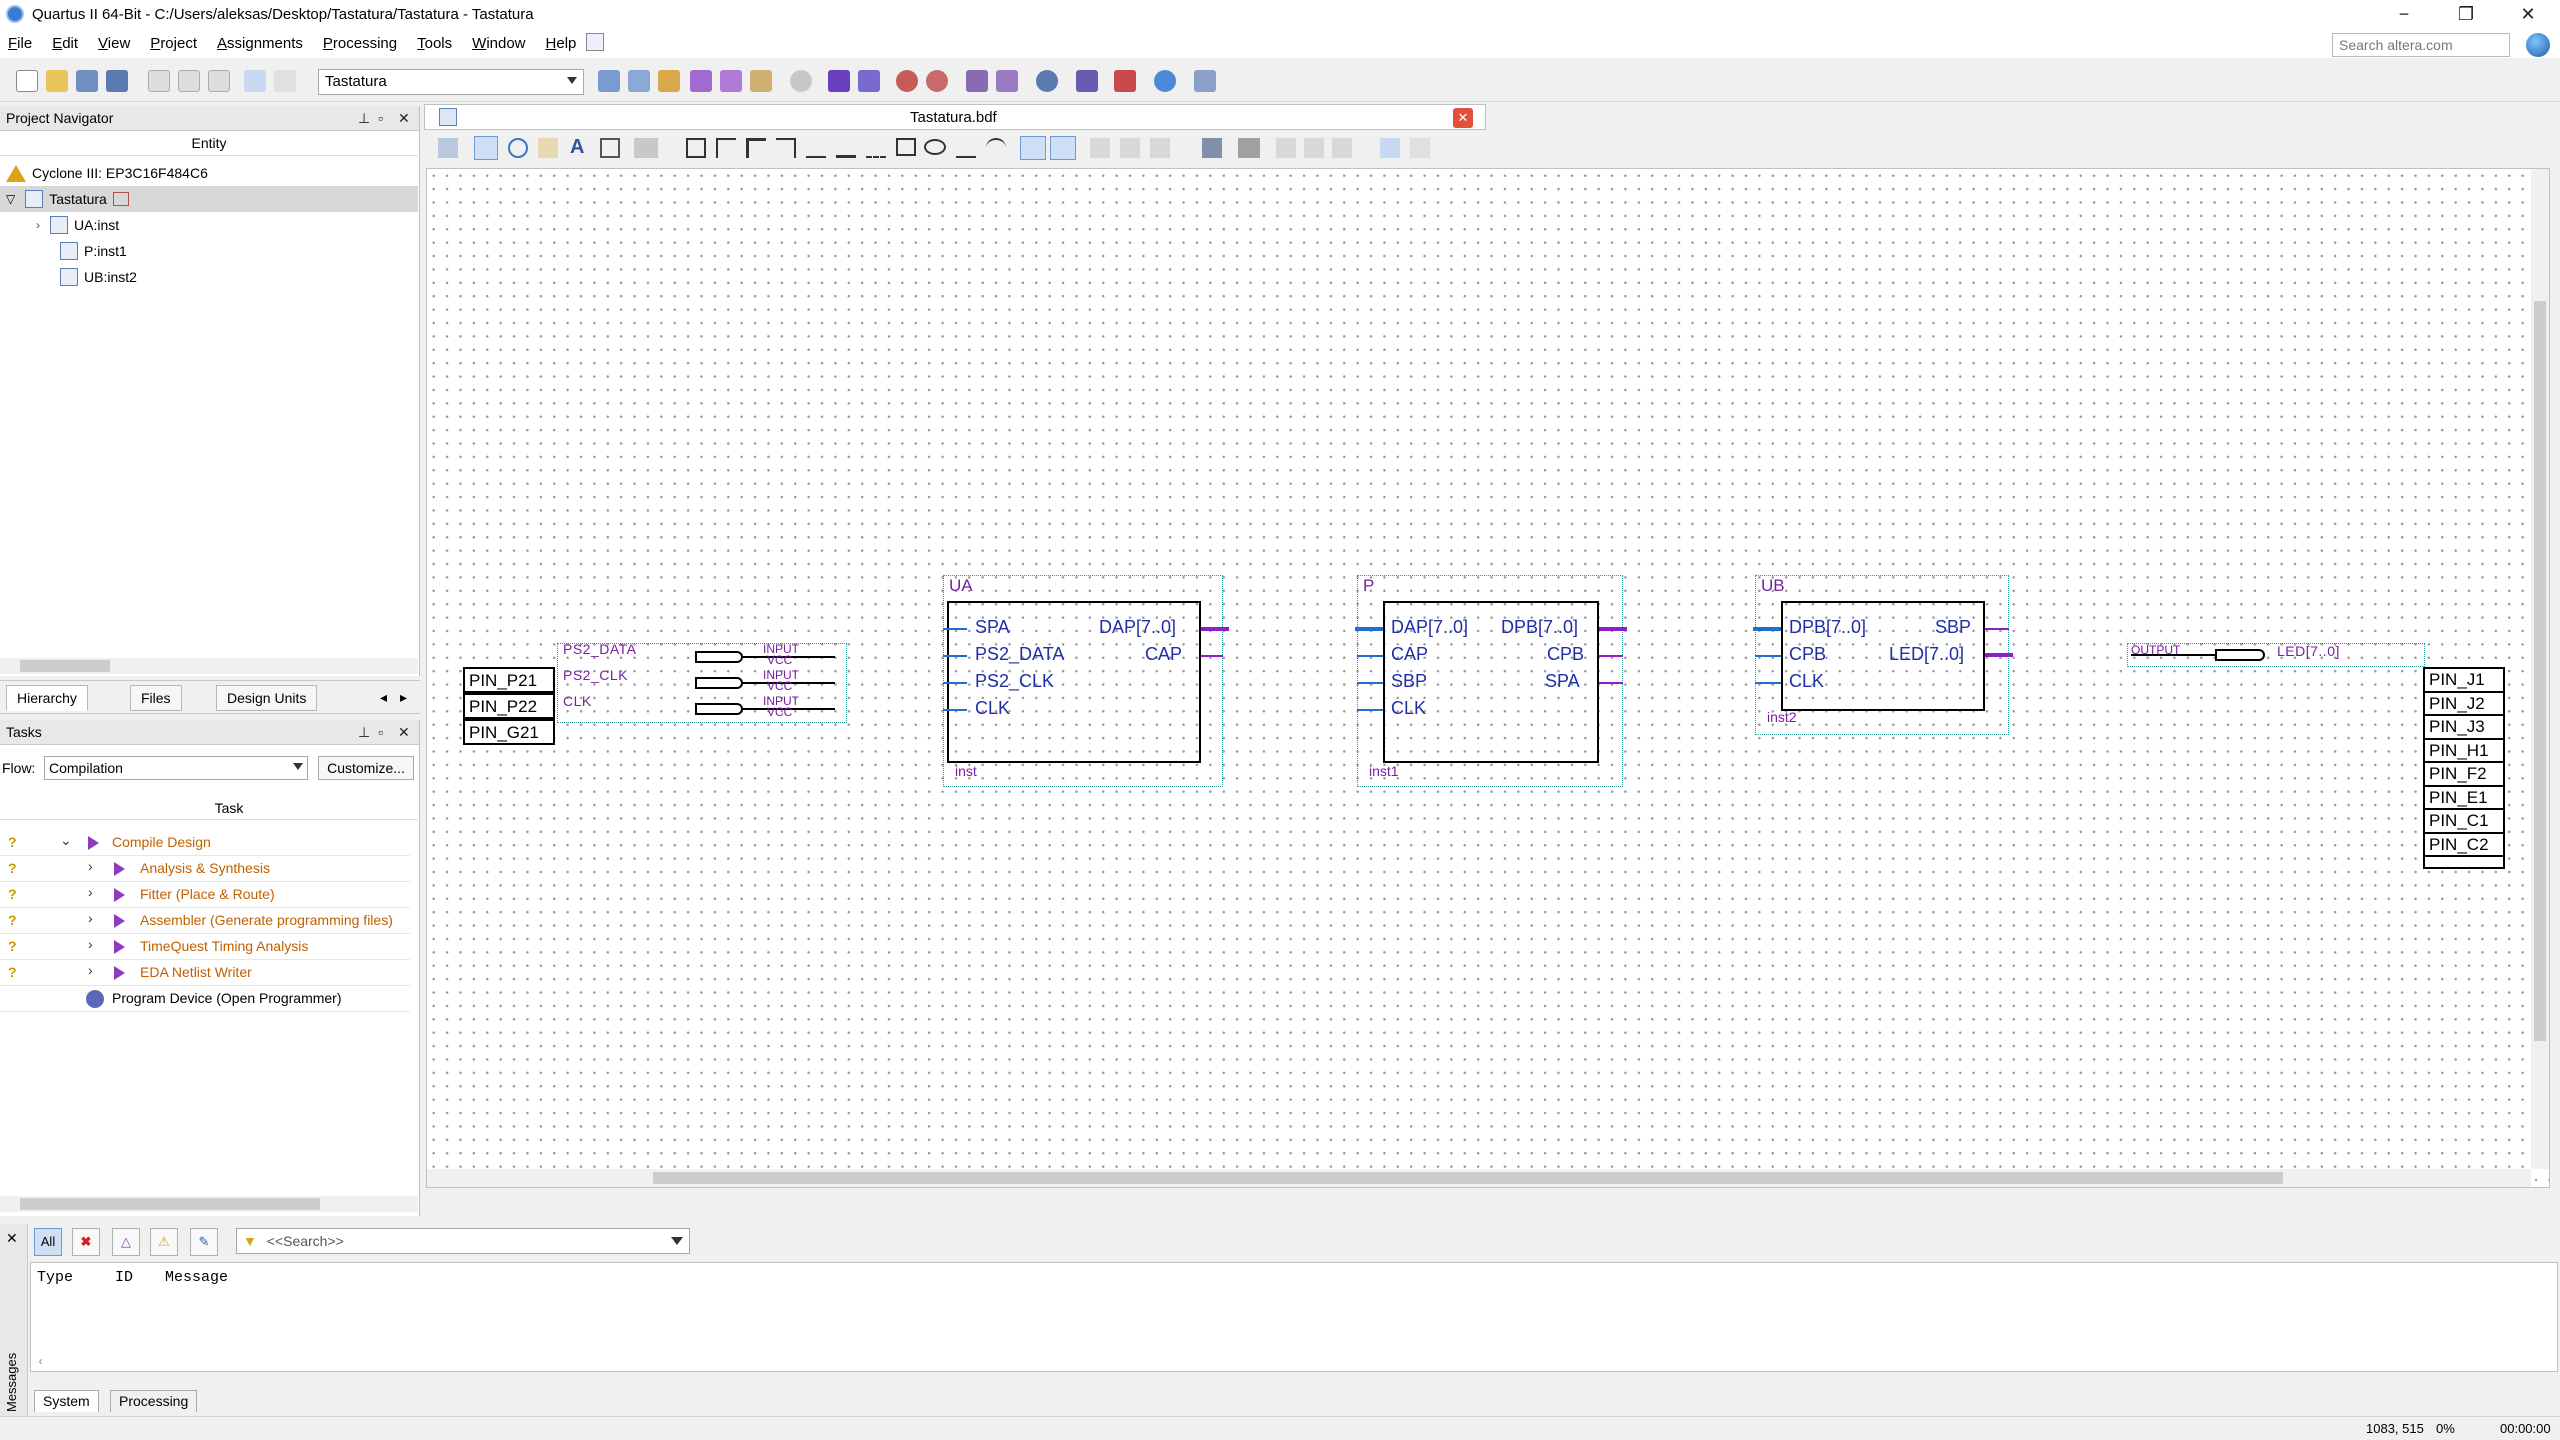  What do you see at coordinates (204, 1242) in the screenshot?
I see `suppressed-filter-icon: ✎` at bounding box center [204, 1242].